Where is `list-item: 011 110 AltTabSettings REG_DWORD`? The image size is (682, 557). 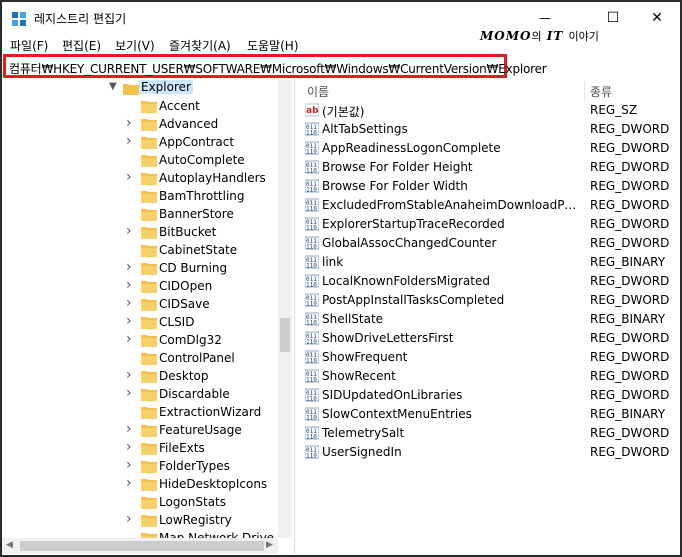 list-item: 011 110 AltTabSettings REG_DWORD is located at coordinates (490, 129).